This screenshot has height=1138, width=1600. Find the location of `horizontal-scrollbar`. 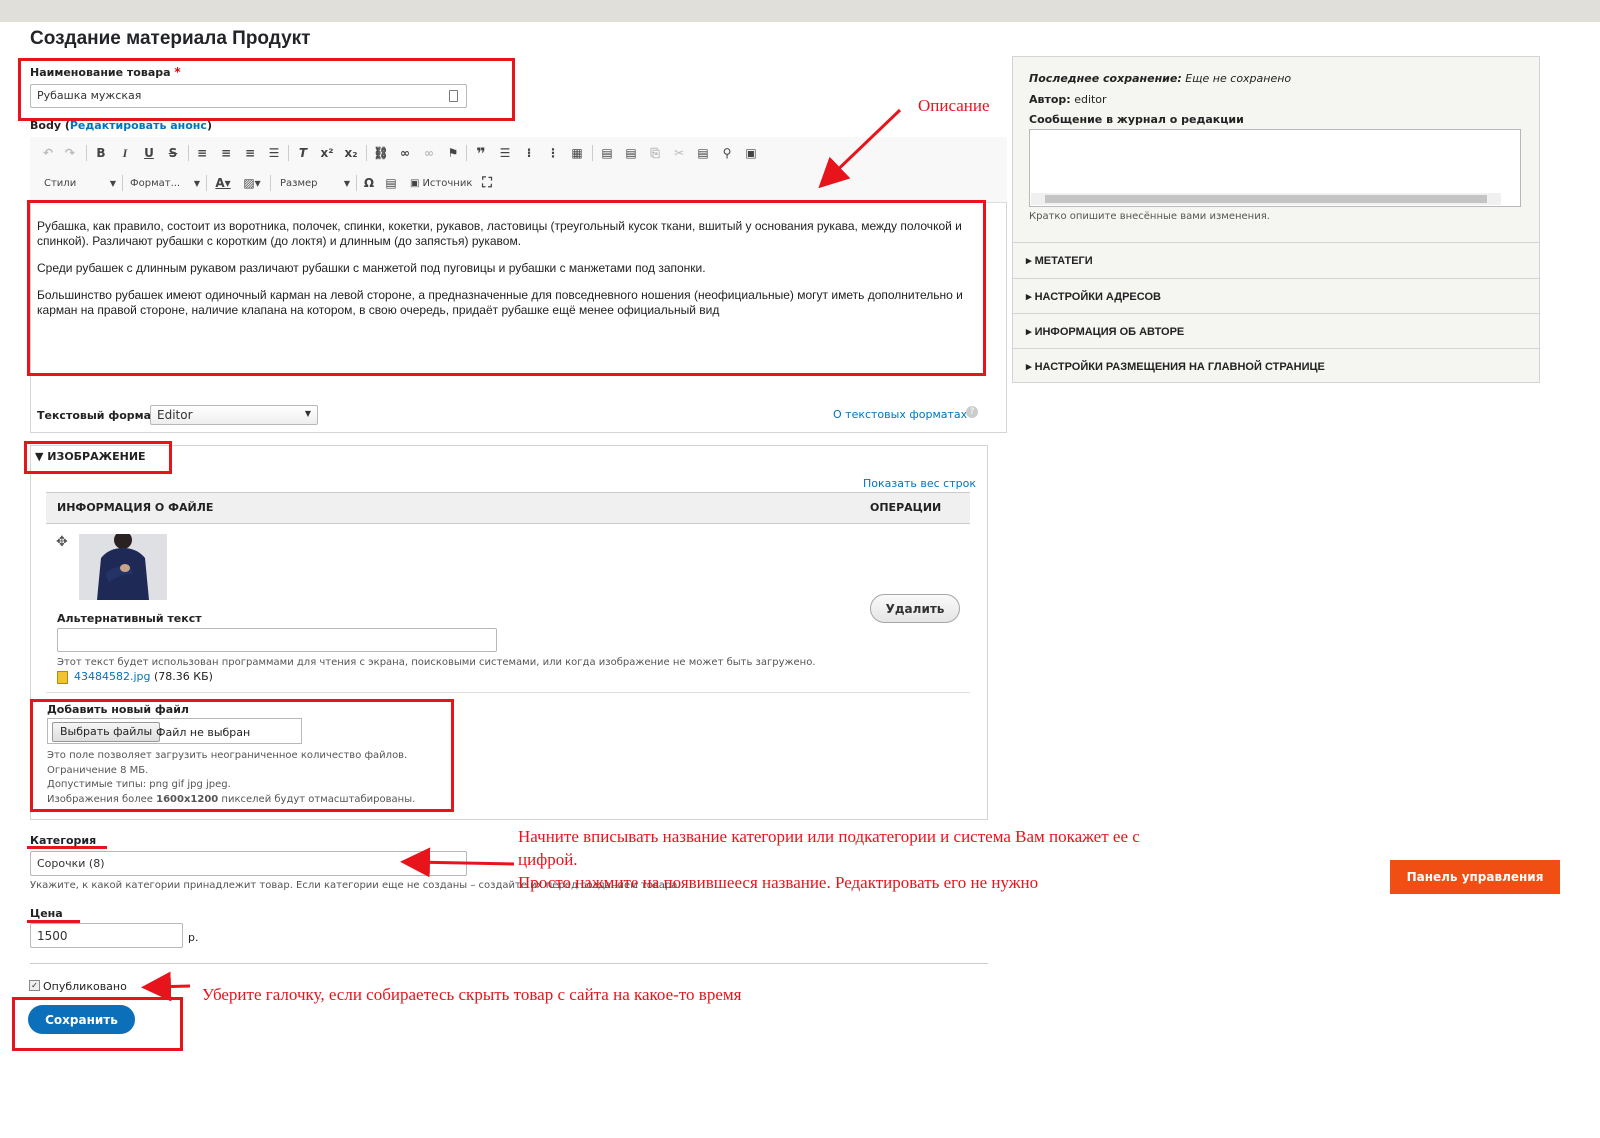

horizontal-scrollbar is located at coordinates (1266, 199).